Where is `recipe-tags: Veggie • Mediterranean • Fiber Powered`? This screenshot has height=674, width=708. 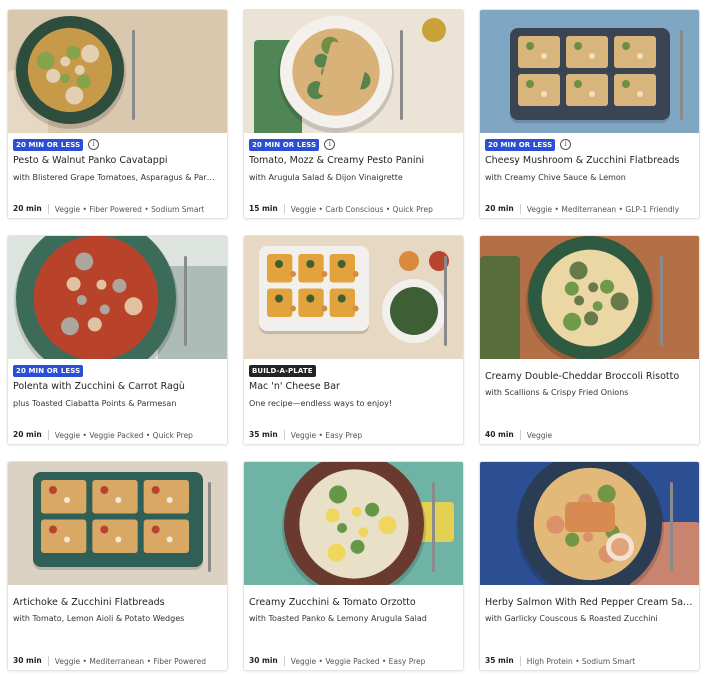 recipe-tags: Veggie • Mediterranean • Fiber Powered is located at coordinates (130, 661).